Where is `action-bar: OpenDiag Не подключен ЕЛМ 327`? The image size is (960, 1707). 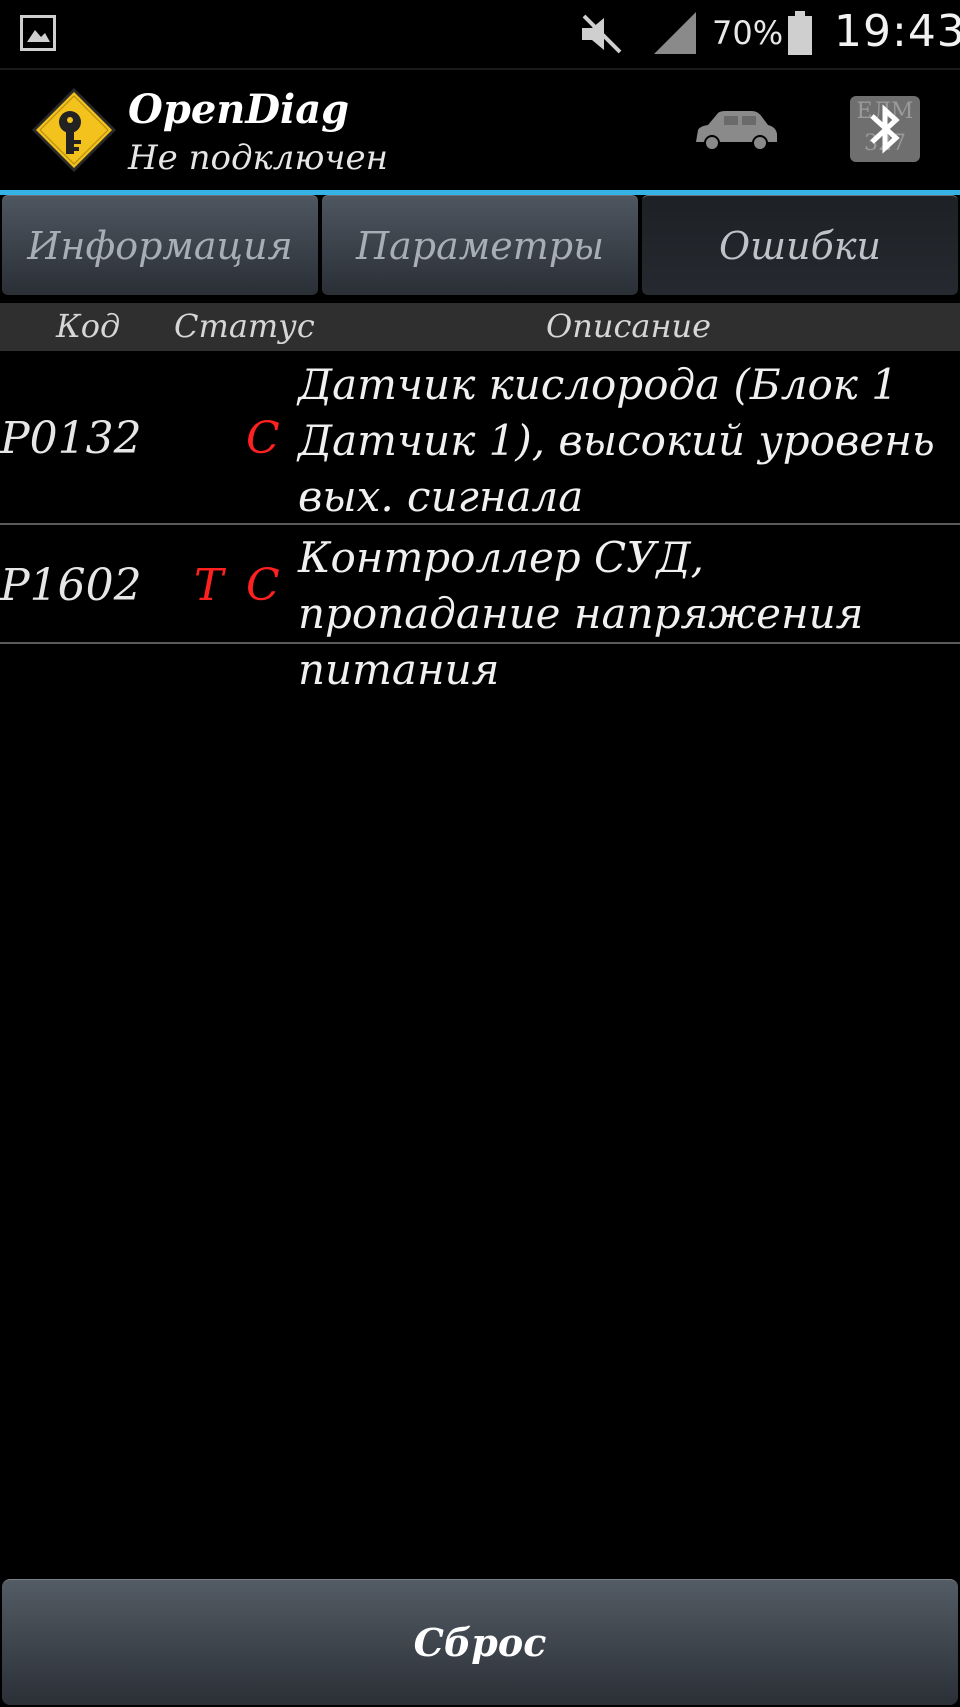 action-bar: OpenDiag Не подключен ЕЛМ 327 is located at coordinates (480, 132).